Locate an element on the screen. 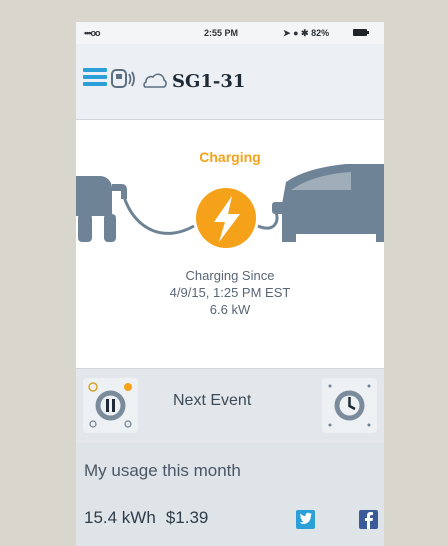 The image size is (448, 546). charging-since-time: 4/9/15, 1:25 PM EST is located at coordinates (230, 292).